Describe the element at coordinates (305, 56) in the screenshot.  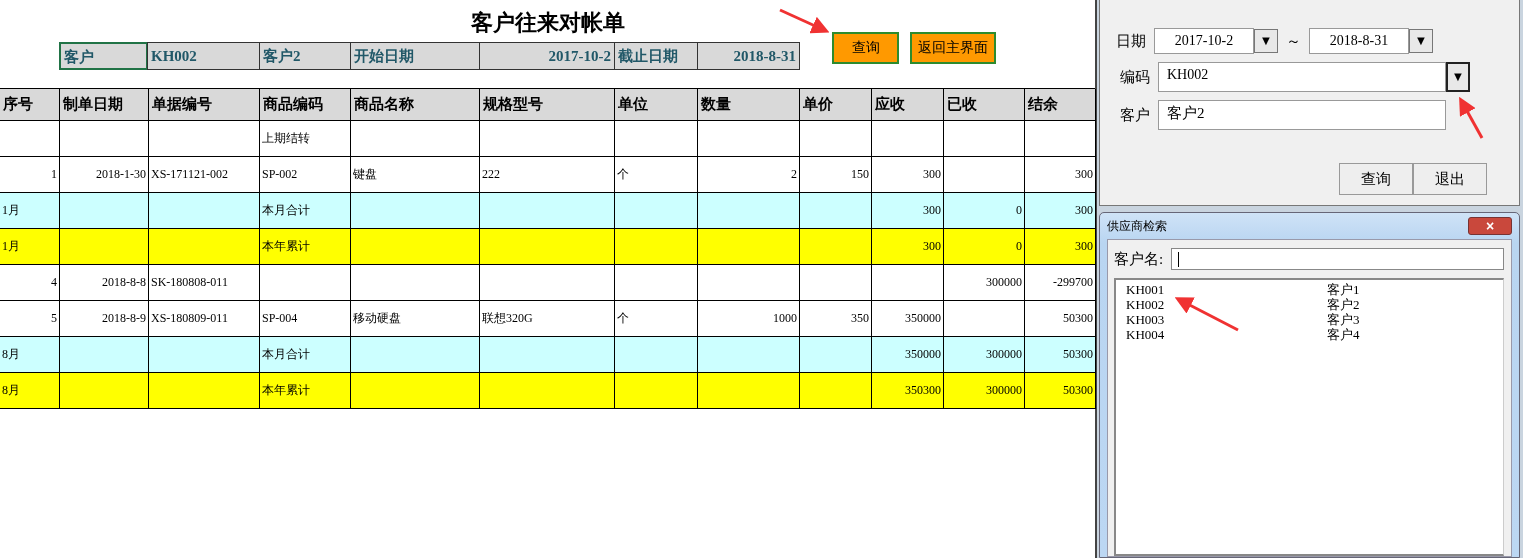
I see `info-cell: 客户2` at that location.